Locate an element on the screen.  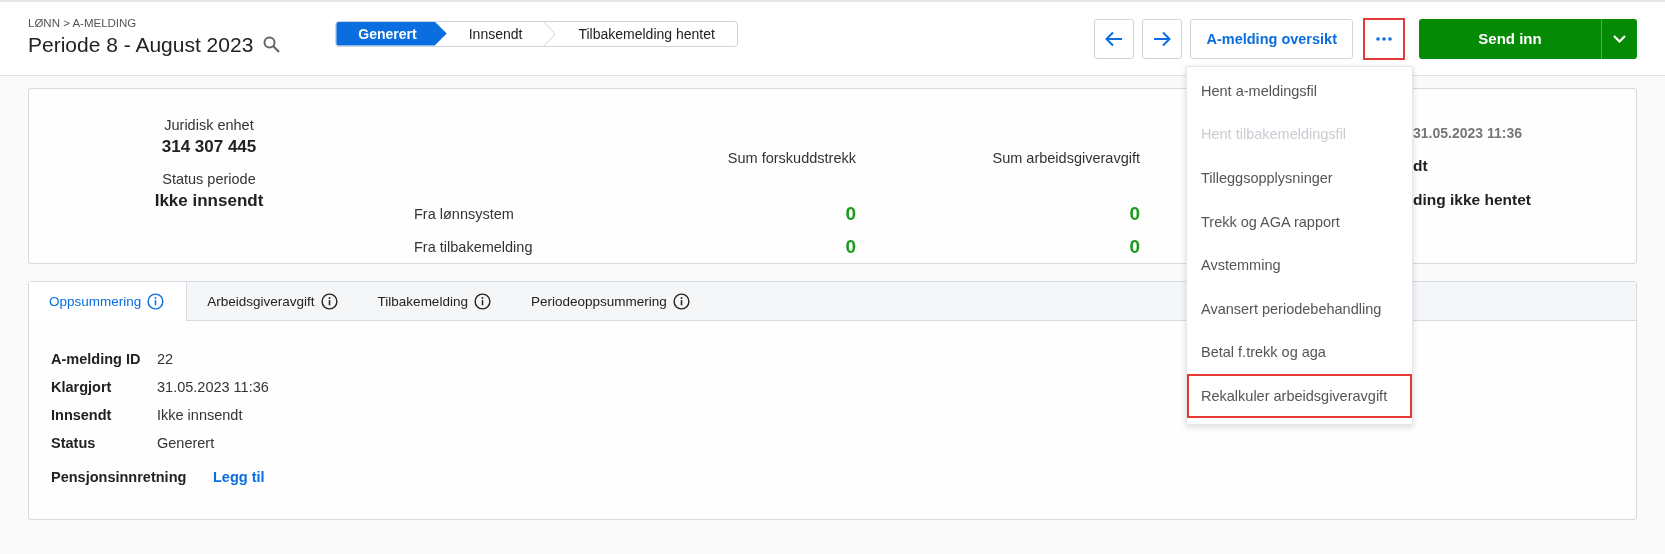
column-header: Sum forskuddstrekk is located at coordinates (791, 159).